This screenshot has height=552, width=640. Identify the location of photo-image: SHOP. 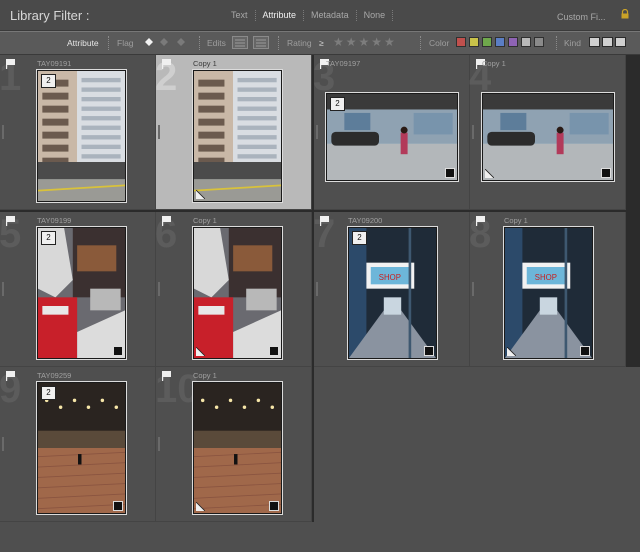
(548, 293).